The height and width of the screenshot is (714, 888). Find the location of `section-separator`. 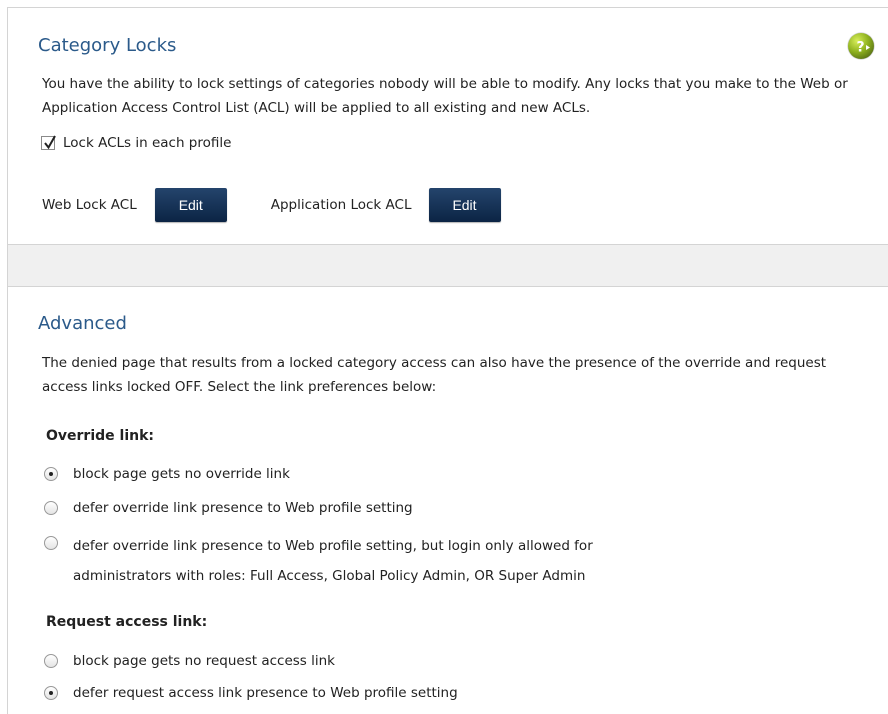

section-separator is located at coordinates (447, 265).